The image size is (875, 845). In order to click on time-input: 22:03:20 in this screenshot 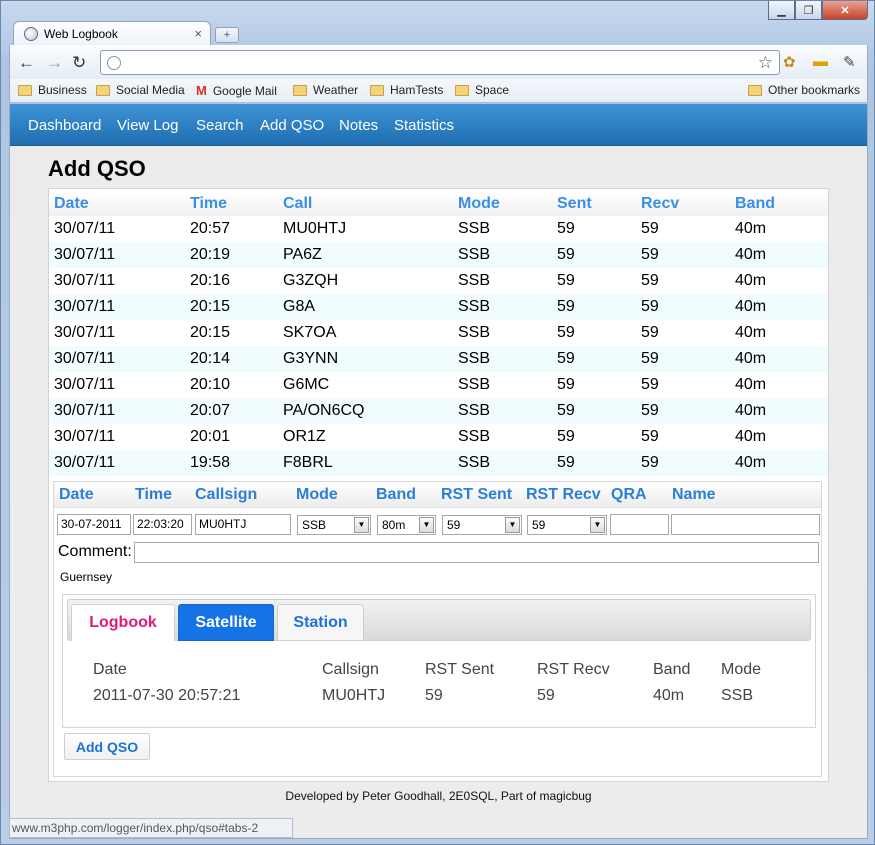, I will do `click(162, 524)`.